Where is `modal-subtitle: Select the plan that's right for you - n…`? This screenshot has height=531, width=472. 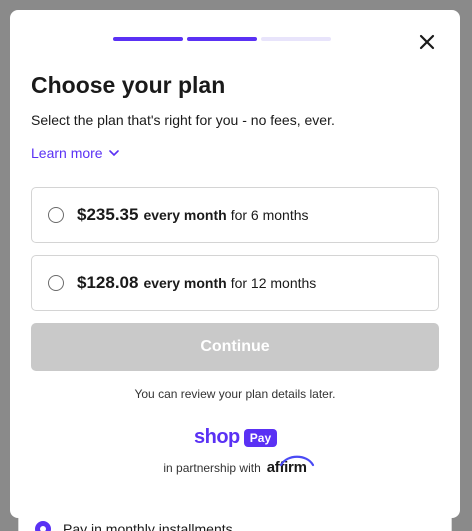 modal-subtitle: Select the plan that's right for you - n… is located at coordinates (183, 120).